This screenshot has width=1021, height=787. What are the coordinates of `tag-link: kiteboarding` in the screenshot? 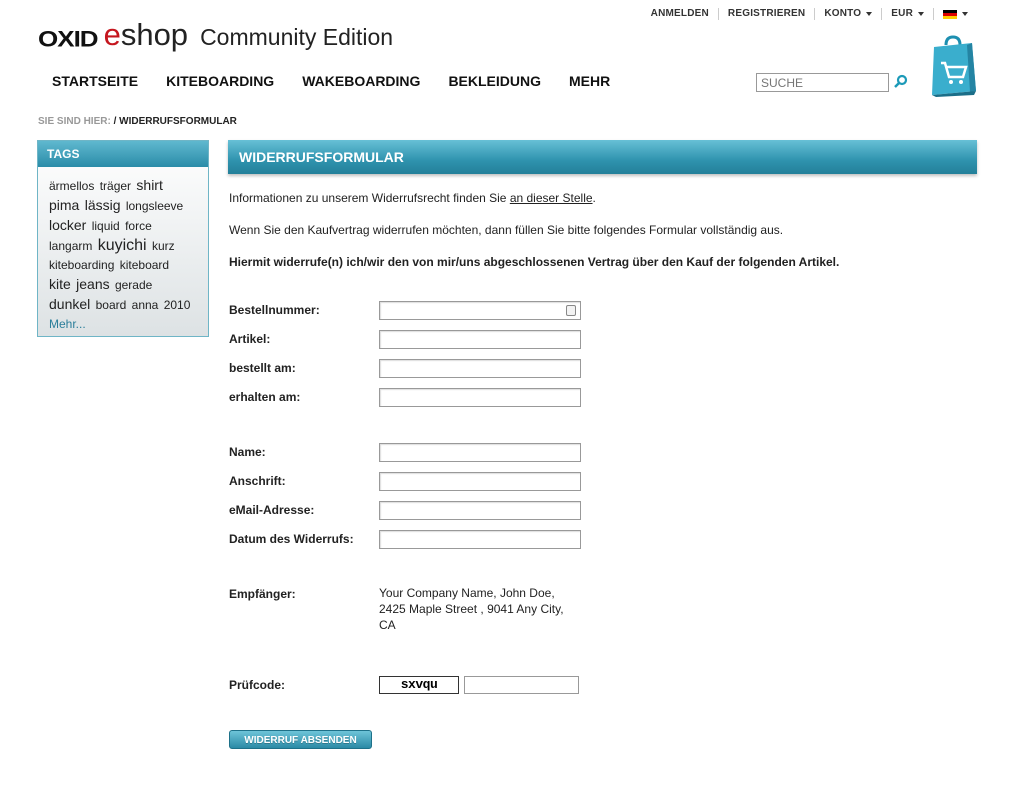 It's located at (81, 265).